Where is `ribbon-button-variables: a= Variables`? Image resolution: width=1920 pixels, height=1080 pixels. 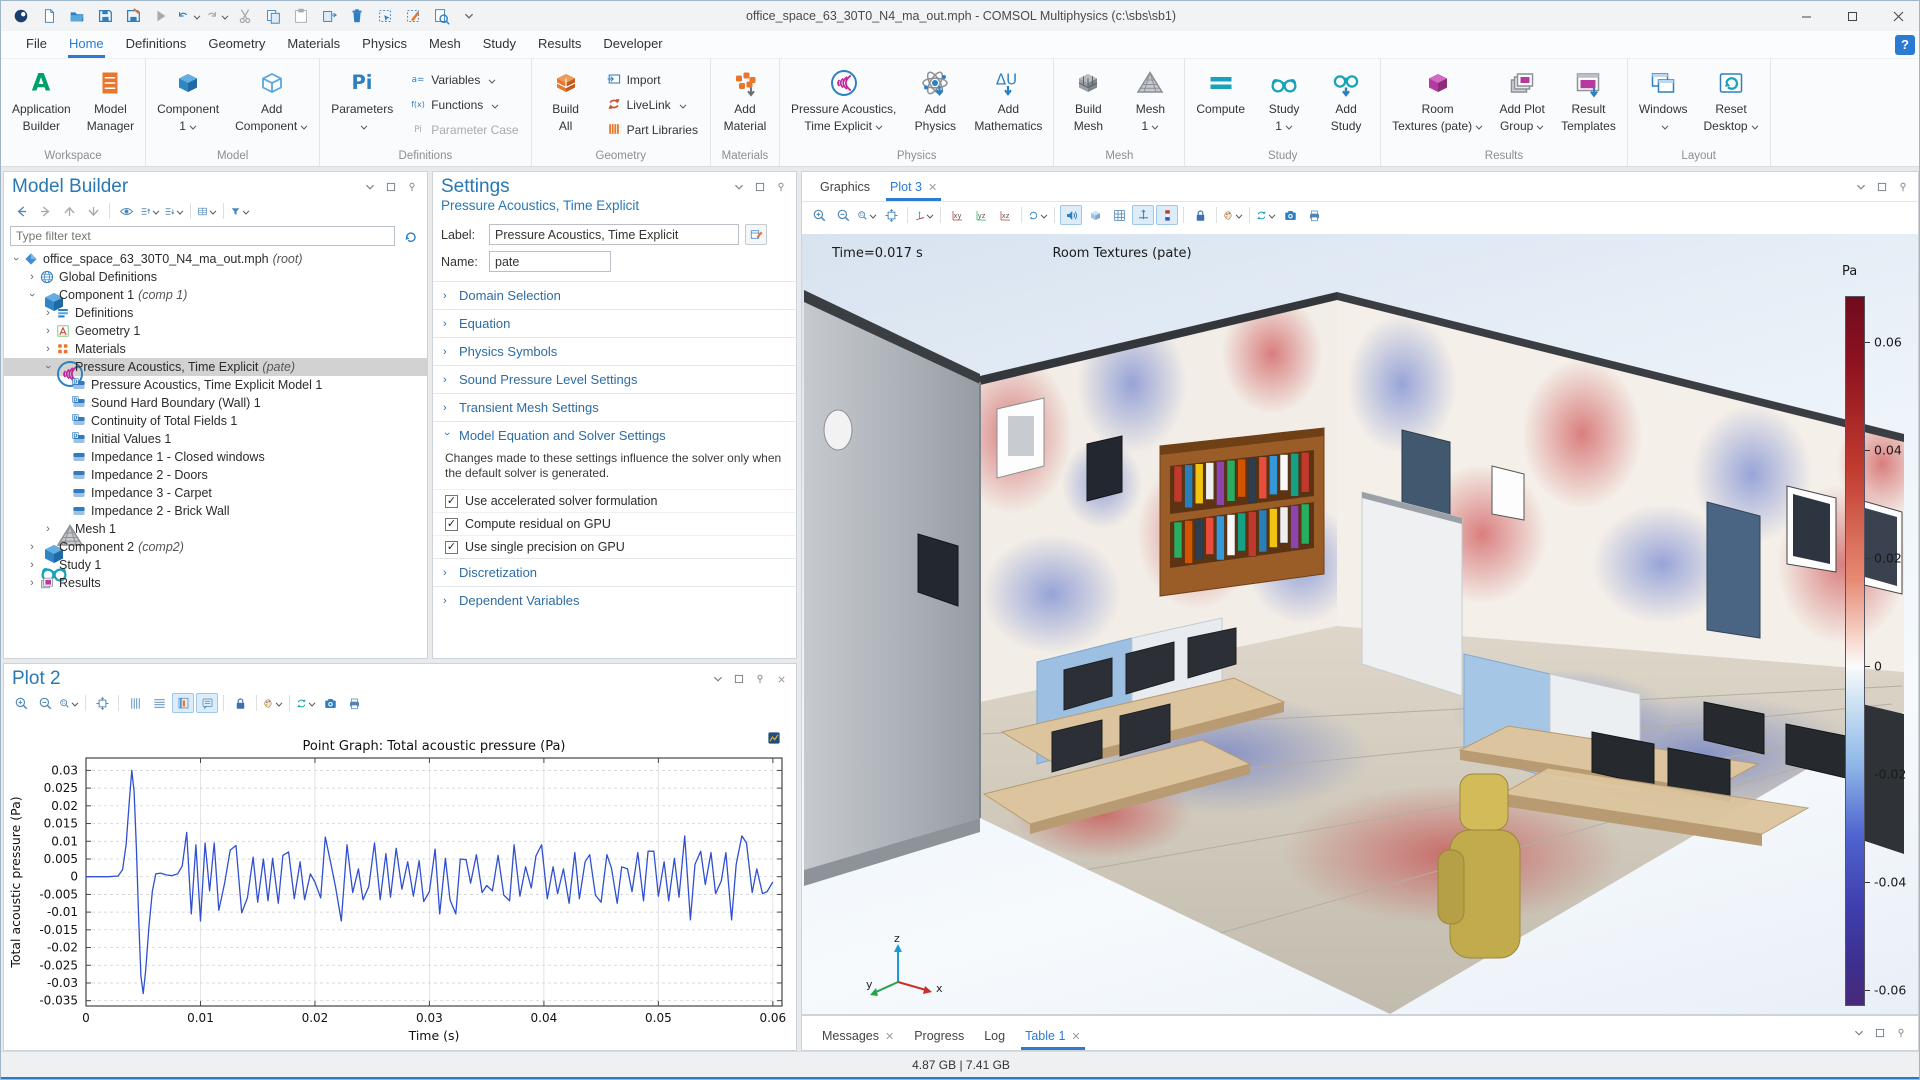 ribbon-button-variables: a= Variables is located at coordinates (464, 80).